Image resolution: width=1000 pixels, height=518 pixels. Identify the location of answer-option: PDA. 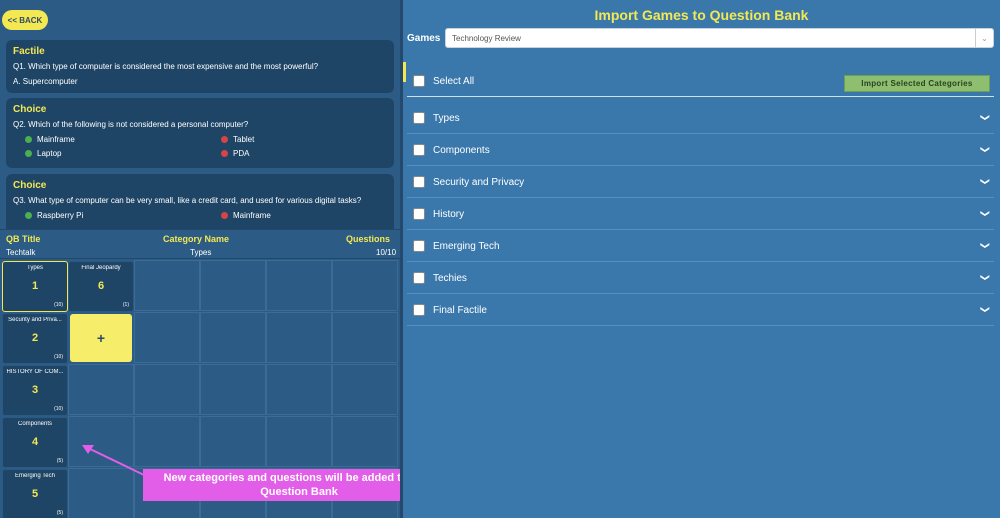
(299, 153).